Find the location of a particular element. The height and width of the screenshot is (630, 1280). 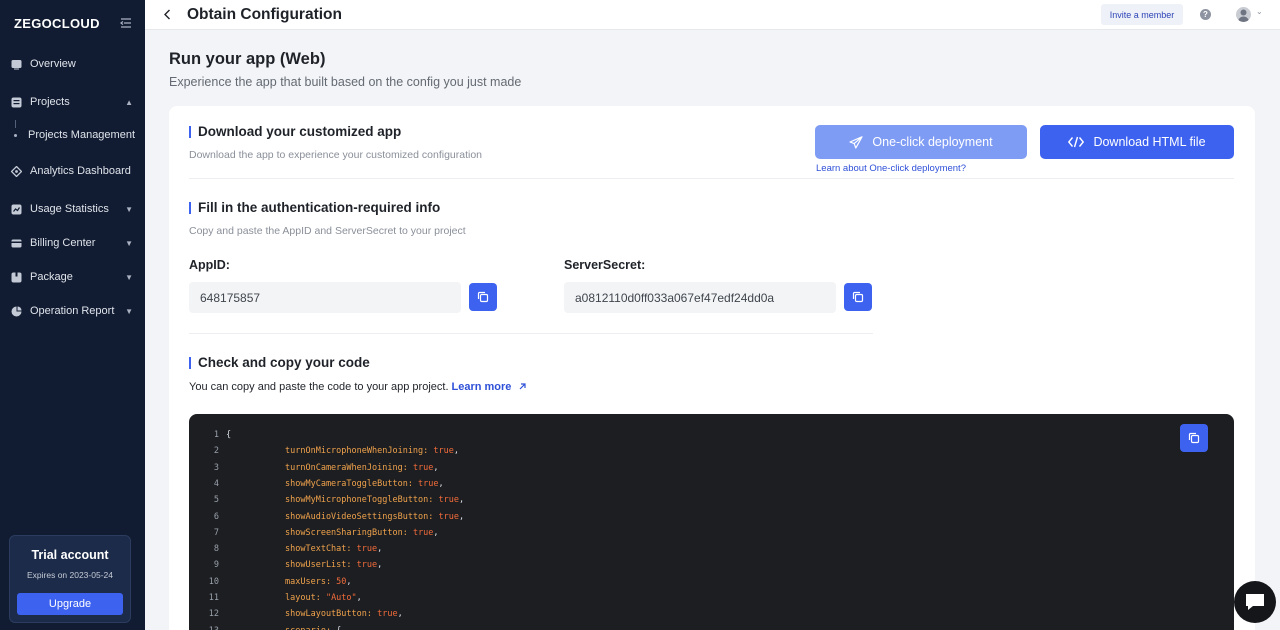

external-link-icon is located at coordinates (523, 386).